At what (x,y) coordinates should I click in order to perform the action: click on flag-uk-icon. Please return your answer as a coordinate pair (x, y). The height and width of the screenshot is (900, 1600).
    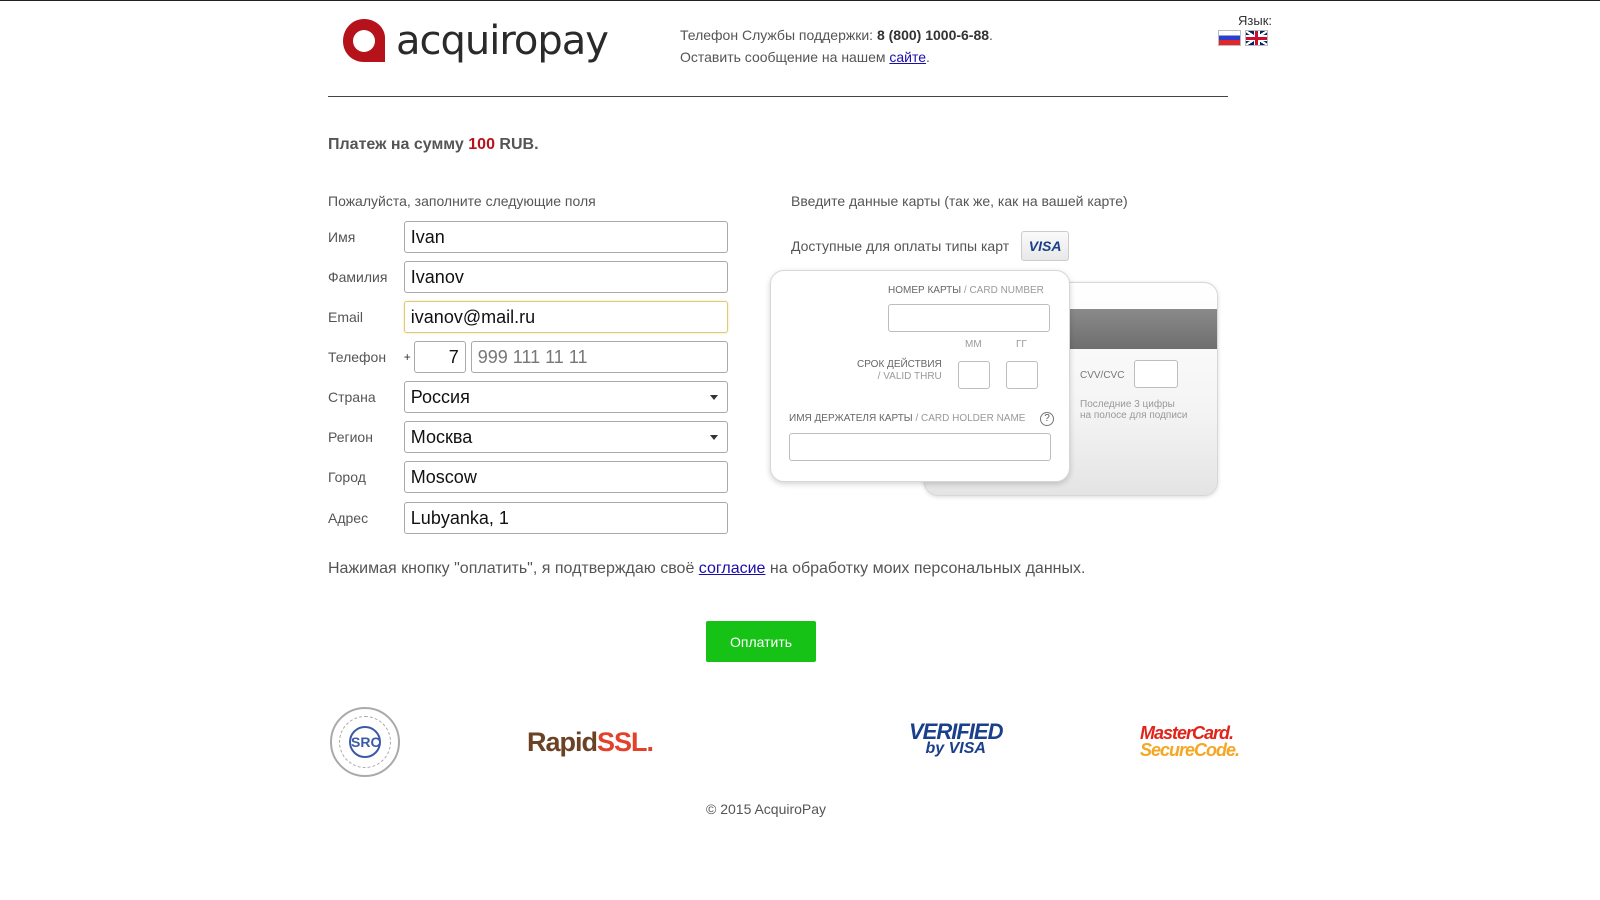
    Looking at the image, I should click on (1256, 38).